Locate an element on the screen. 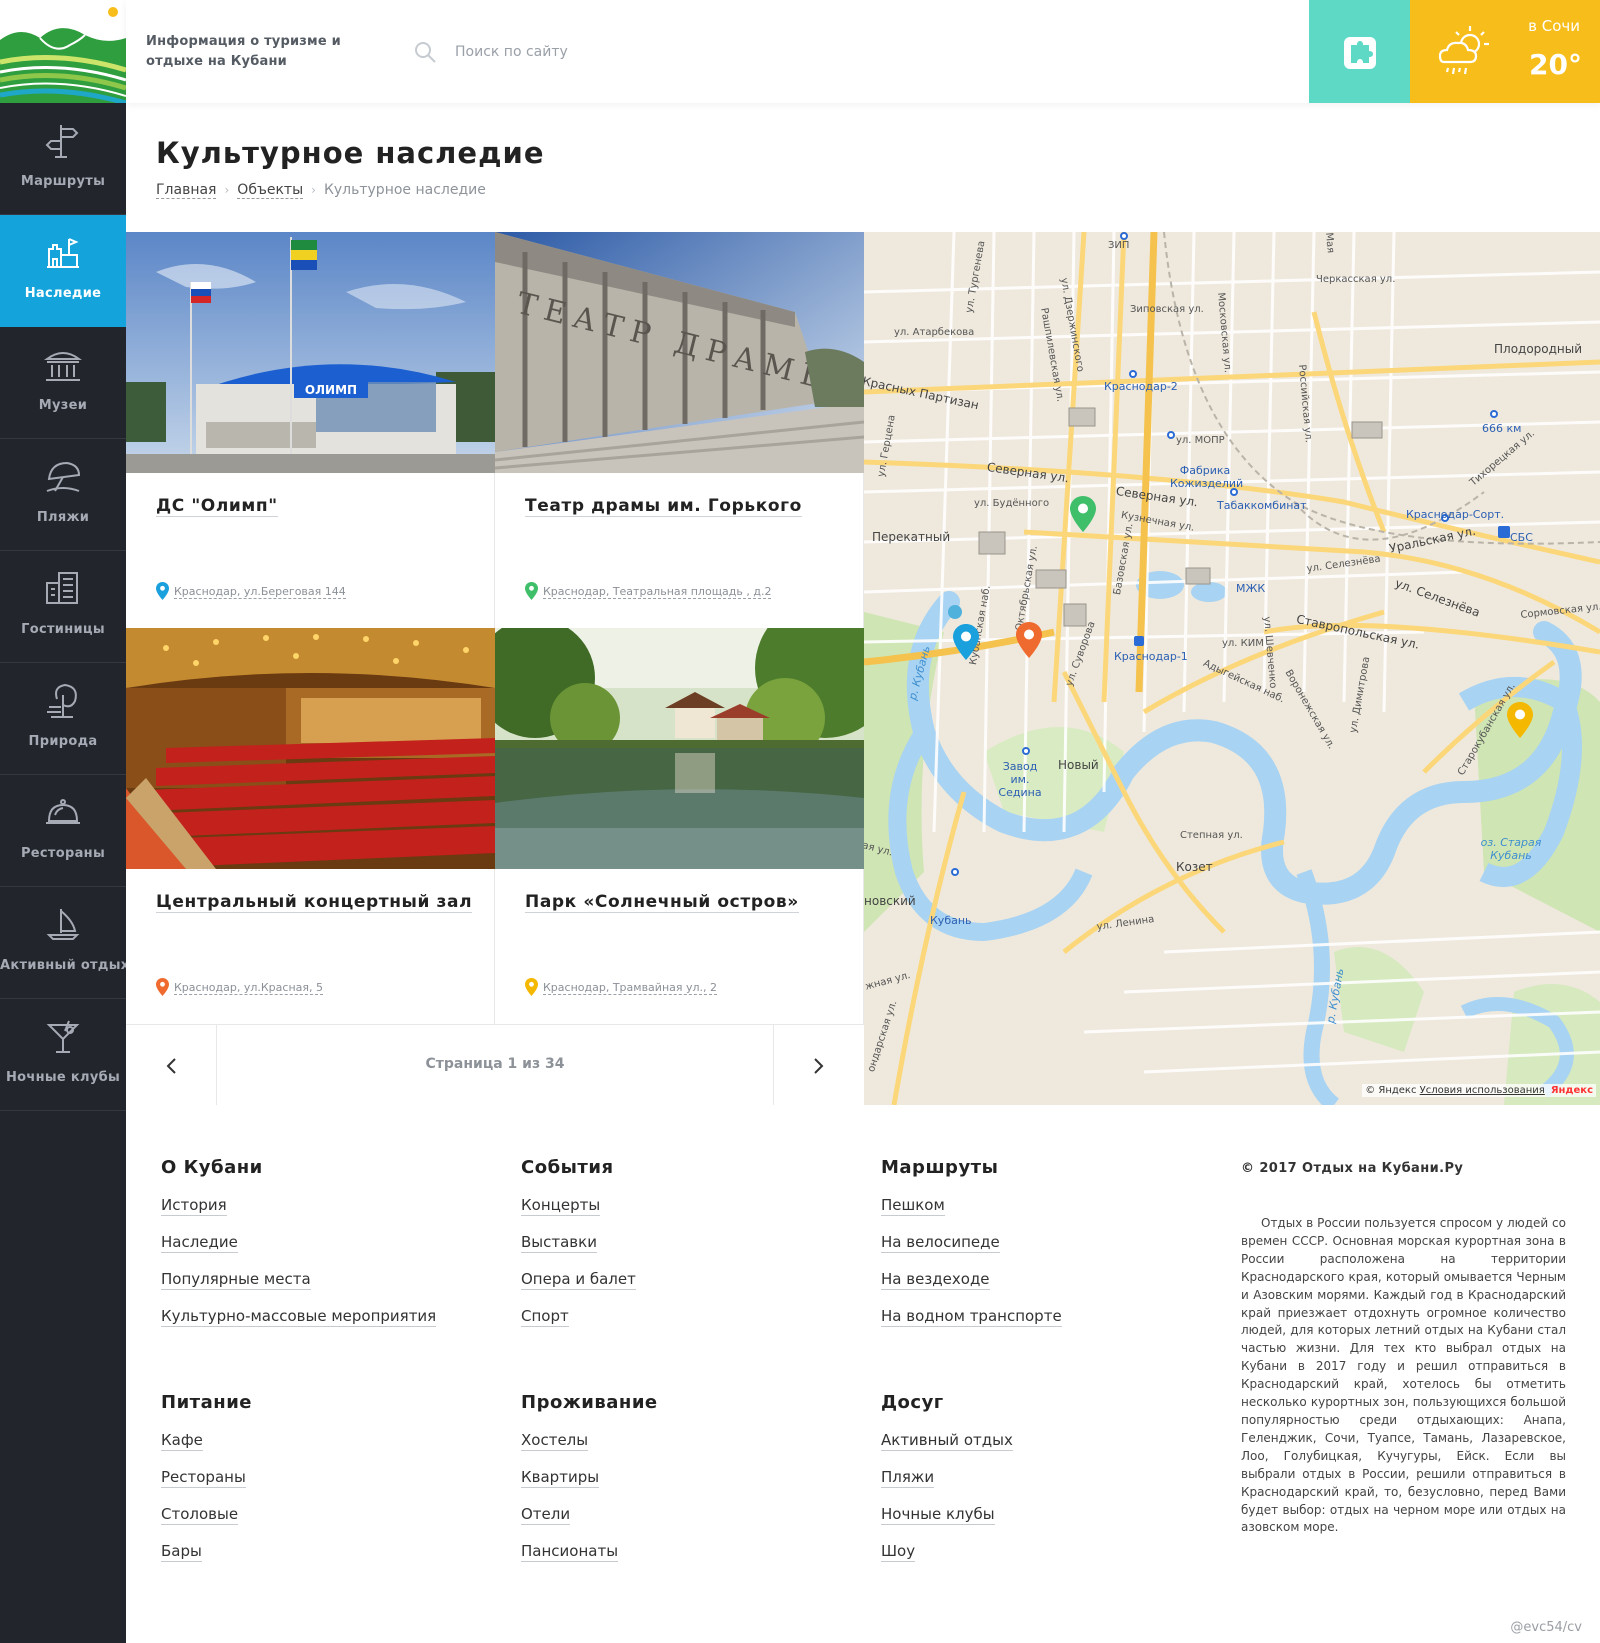 This screenshot has width=1600, height=1643. card-title: Театр драмы им. Горького is located at coordinates (663, 506).